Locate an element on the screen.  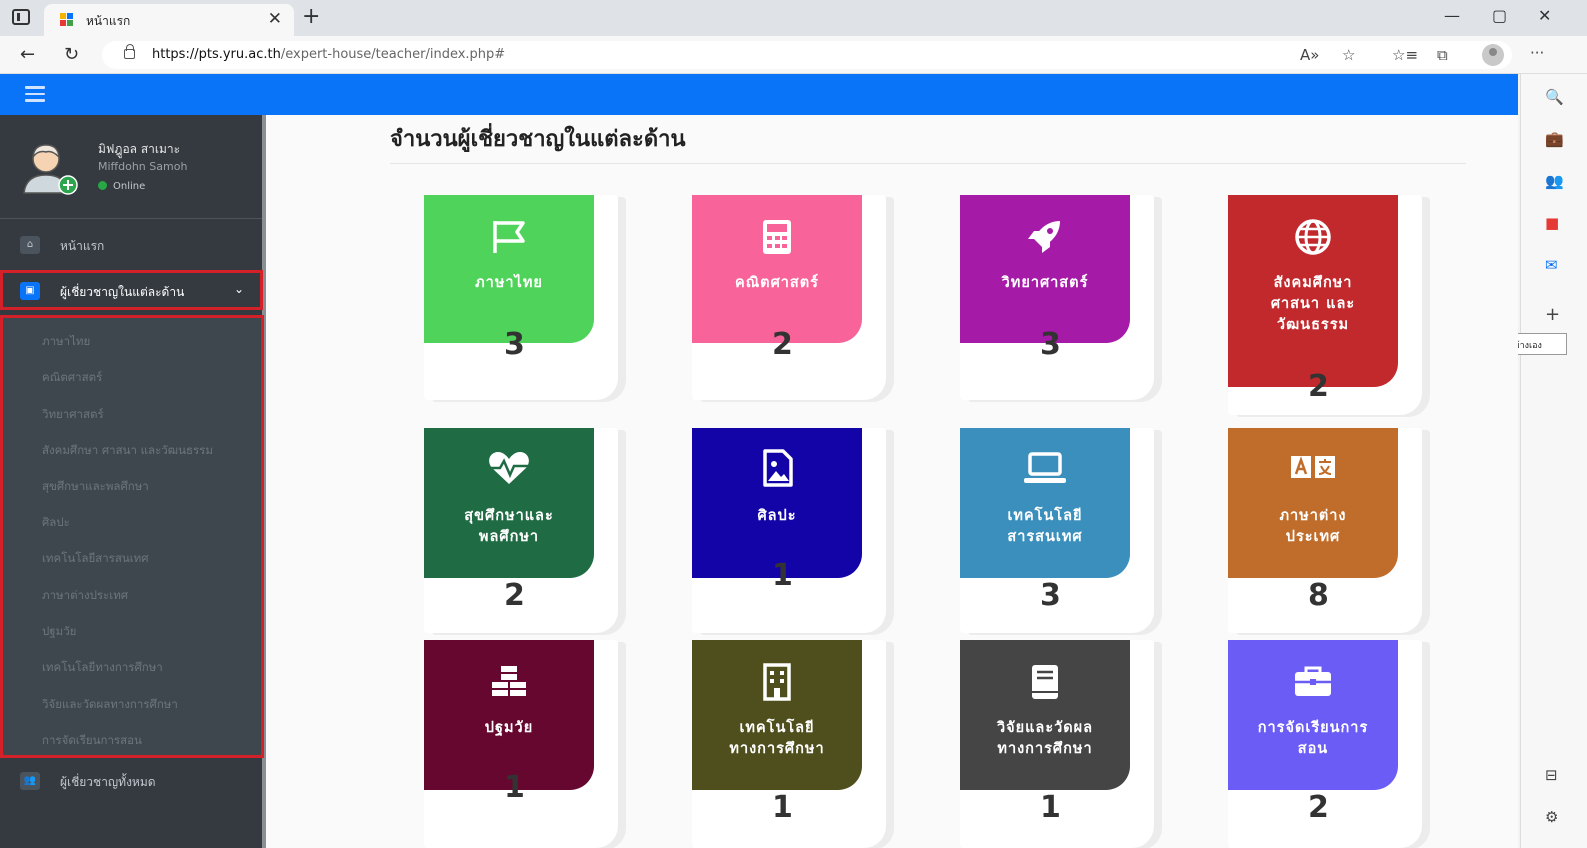
sidebar-item-all-experts: 👥 ผู้เชี่ยวชาญทั้งหมด is located at coordinates (132, 781).